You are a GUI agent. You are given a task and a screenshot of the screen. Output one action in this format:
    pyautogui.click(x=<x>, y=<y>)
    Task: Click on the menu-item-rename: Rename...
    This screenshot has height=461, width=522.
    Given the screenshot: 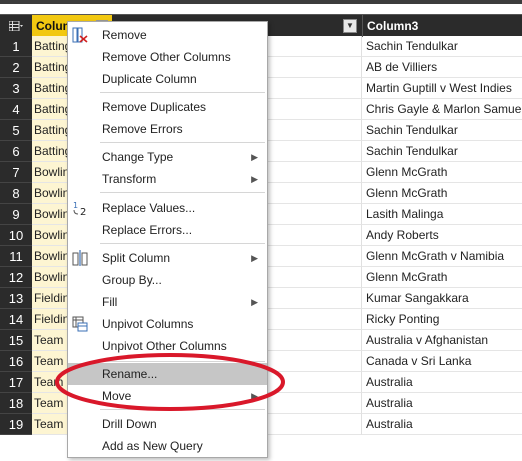 What is the action you would take?
    pyautogui.click(x=167, y=374)
    